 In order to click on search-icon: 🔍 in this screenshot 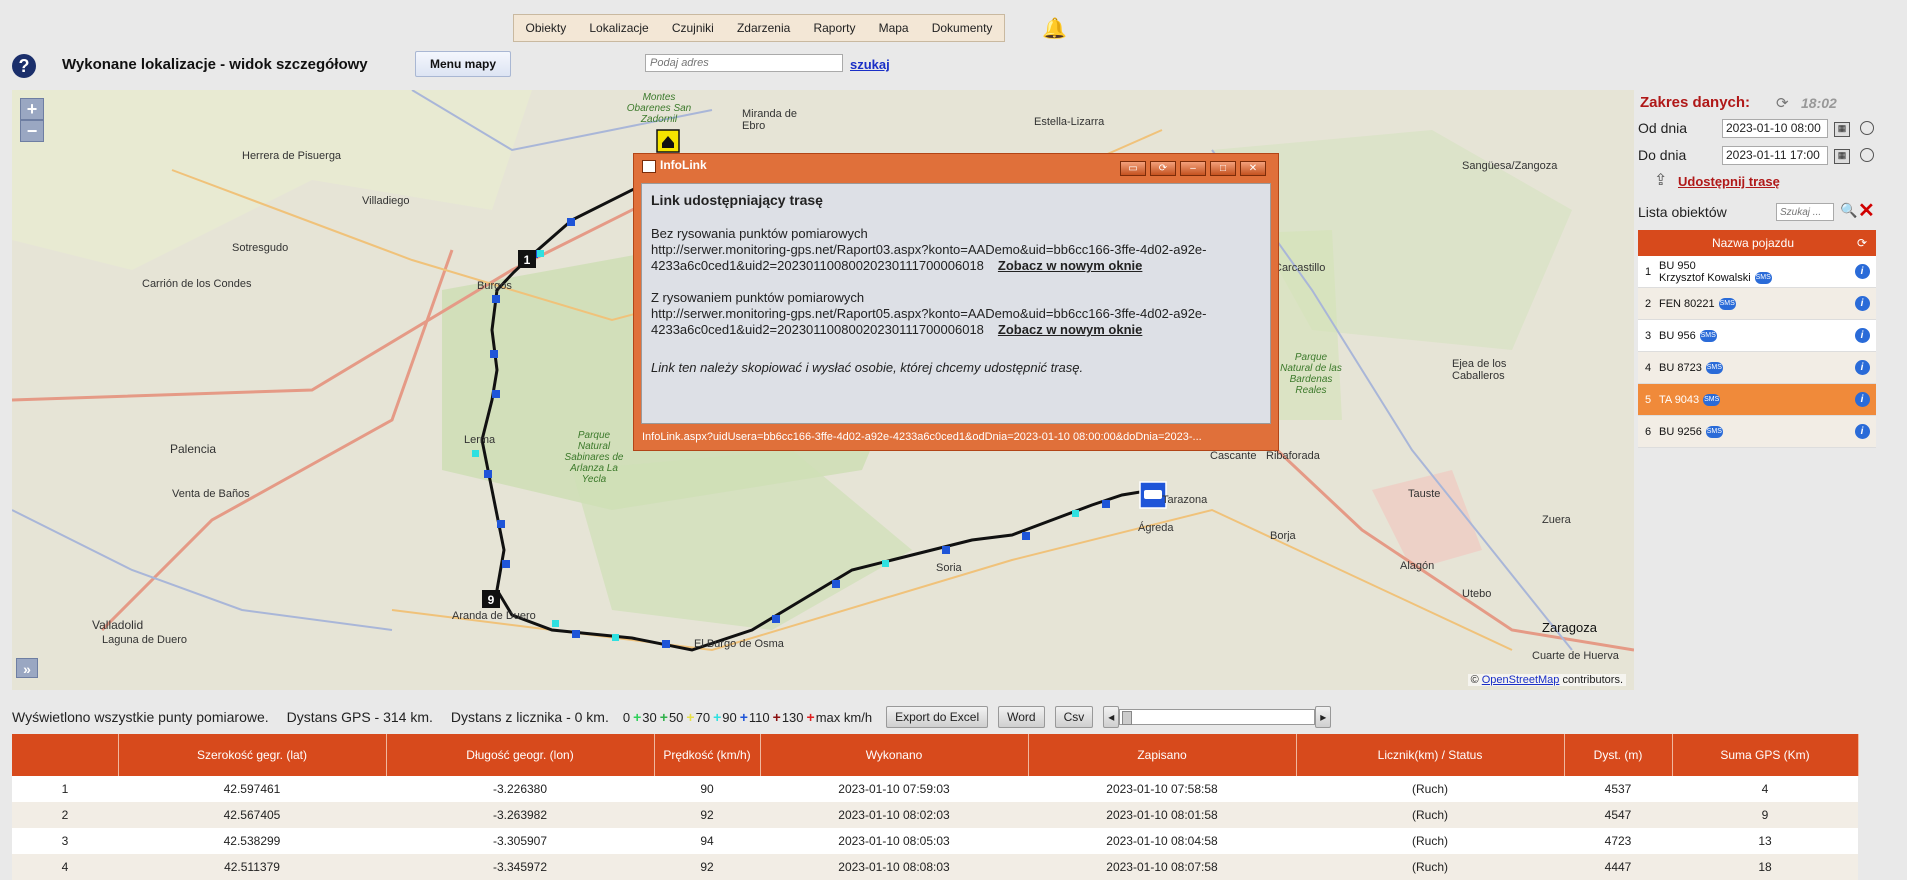, I will do `click(1848, 210)`.